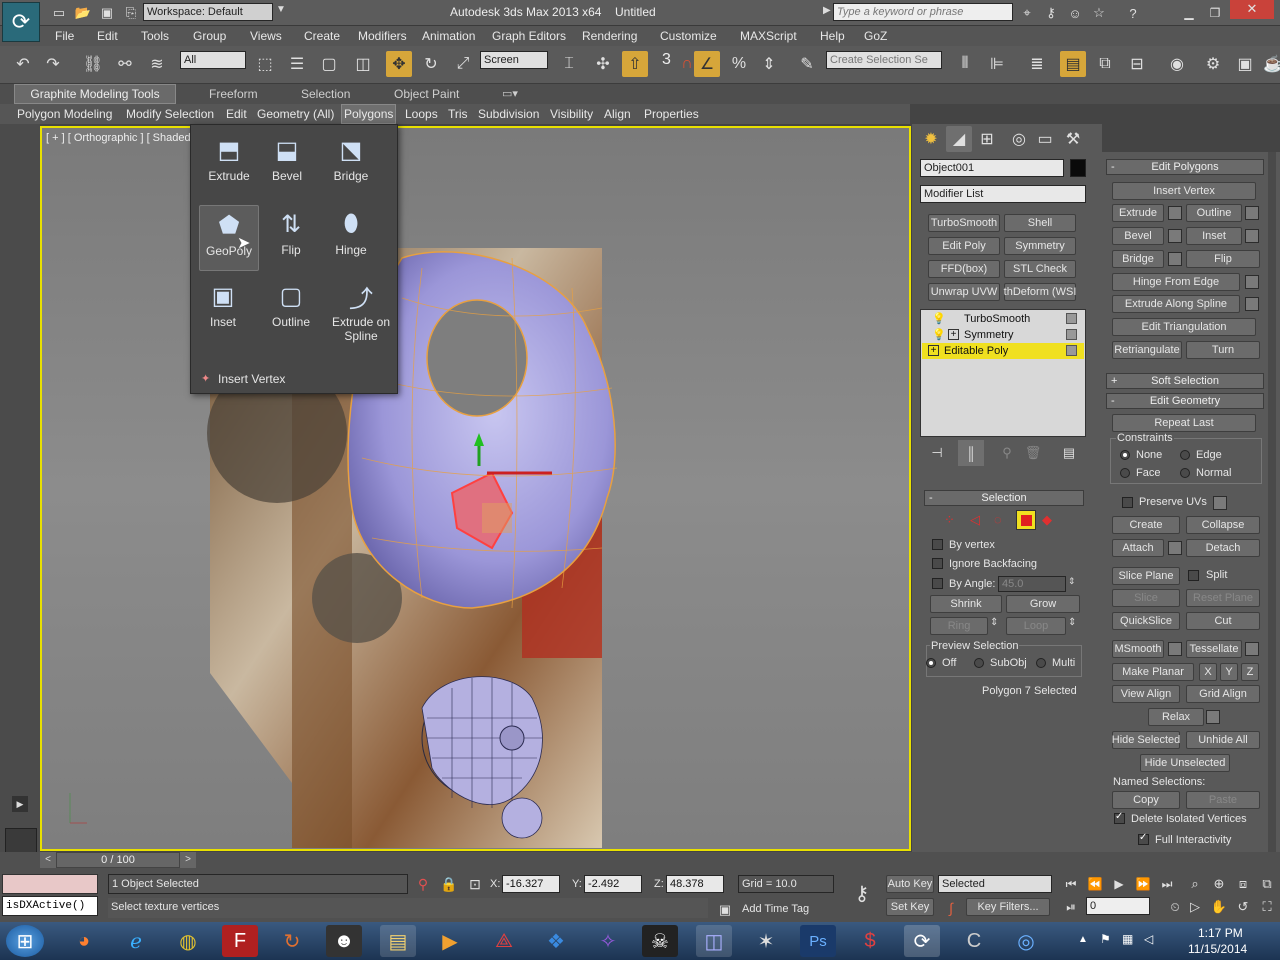  I want to click on menu-goz: GoZ, so click(875, 36).